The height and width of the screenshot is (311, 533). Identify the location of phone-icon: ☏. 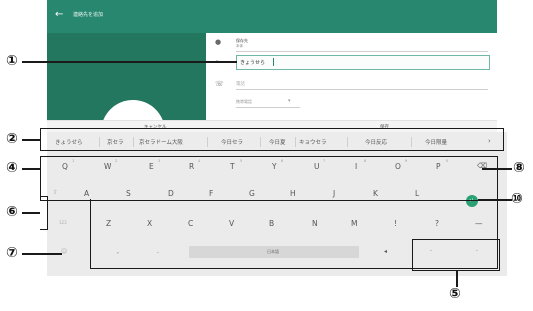
(219, 84).